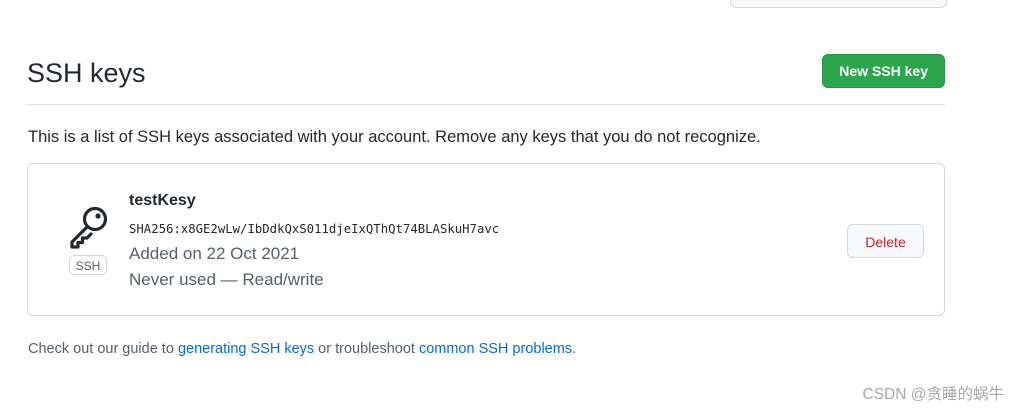 Image resolution: width=1018 pixels, height=411 pixels. I want to click on footer-prefix: Check out our guide to, so click(103, 349).